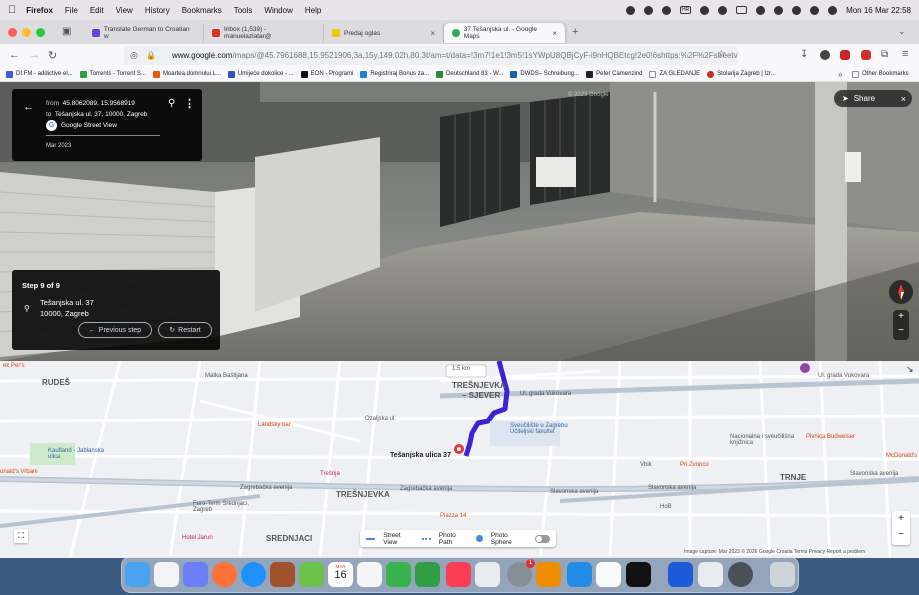  What do you see at coordinates (21, 536) in the screenshot?
I see `fullscreen-icon: ⛶` at bounding box center [21, 536].